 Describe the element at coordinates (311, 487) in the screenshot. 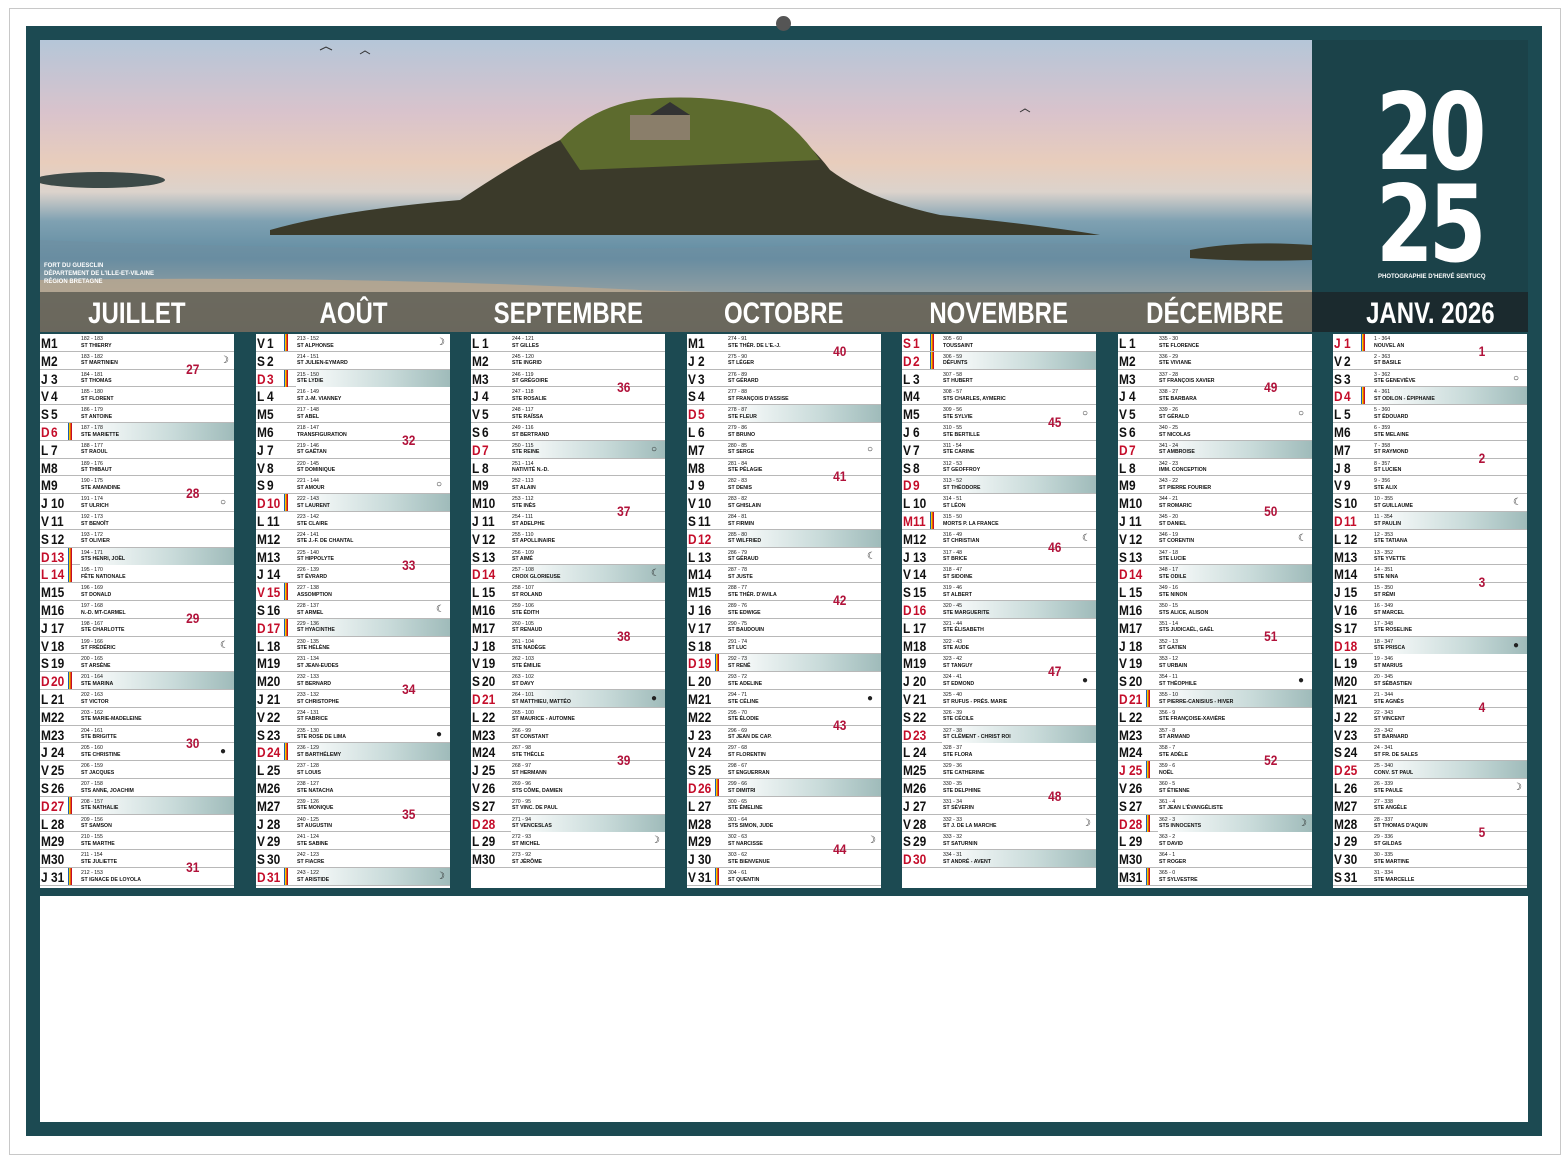

I see `saint-name: ST AMOUR` at that location.